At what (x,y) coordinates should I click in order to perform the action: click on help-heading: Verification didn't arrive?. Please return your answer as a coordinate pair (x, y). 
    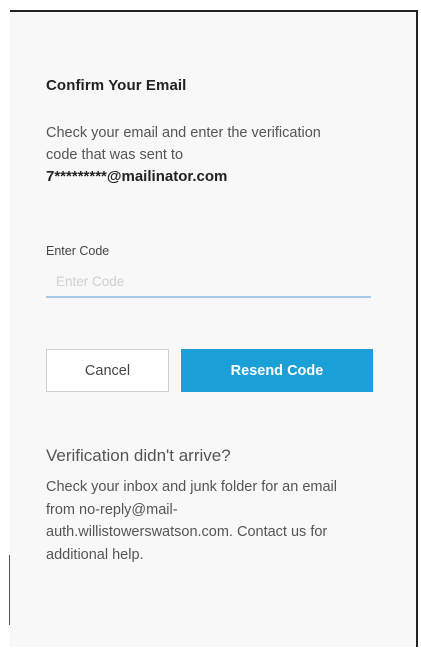
    Looking at the image, I should click on (138, 455).